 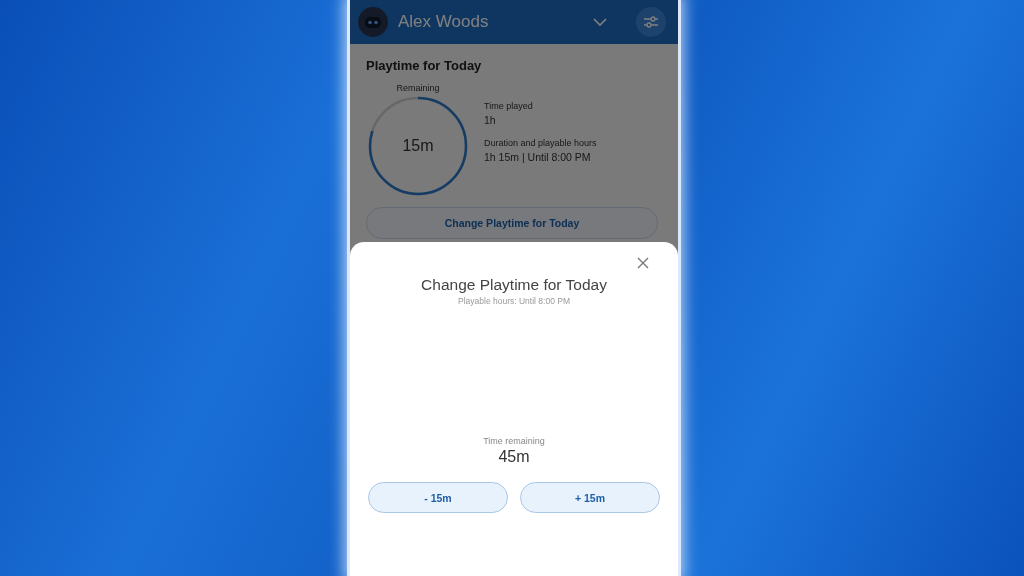 What do you see at coordinates (643, 263) in the screenshot?
I see `close-icon` at bounding box center [643, 263].